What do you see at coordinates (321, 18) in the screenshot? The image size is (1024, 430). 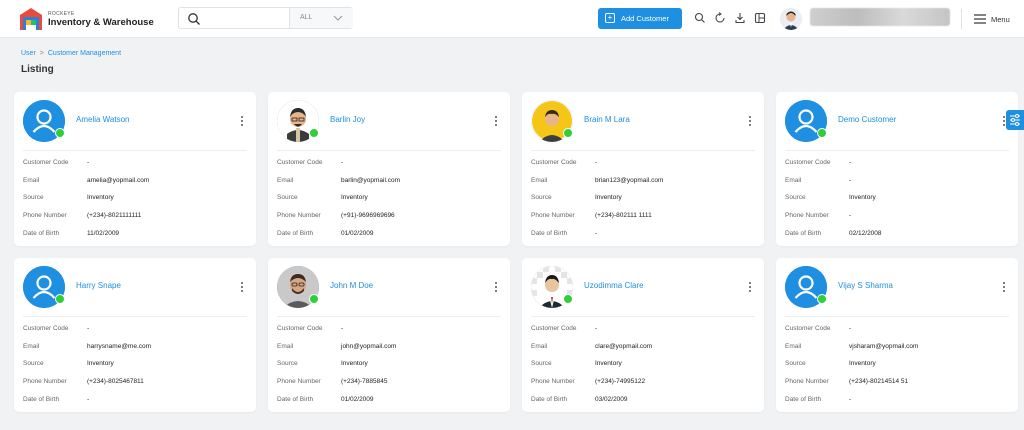 I see `search-filter-dropdown: ALL` at bounding box center [321, 18].